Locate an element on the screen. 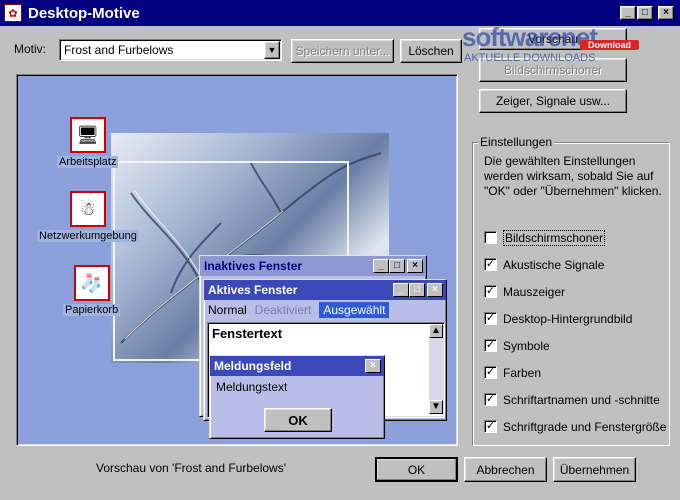 The width and height of the screenshot is (680, 500). cancel-button: Abbrechen is located at coordinates (505, 469).